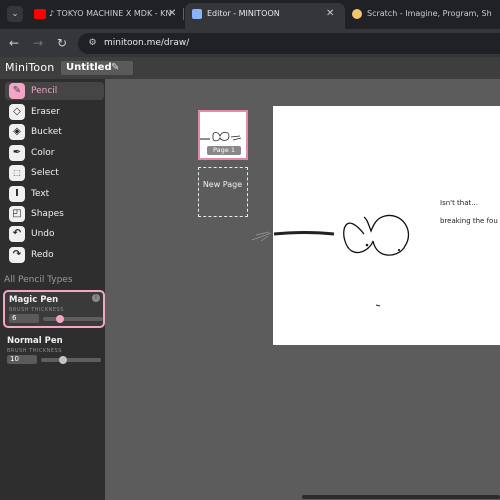  I want to click on scratch-favicon-icon, so click(357, 14).